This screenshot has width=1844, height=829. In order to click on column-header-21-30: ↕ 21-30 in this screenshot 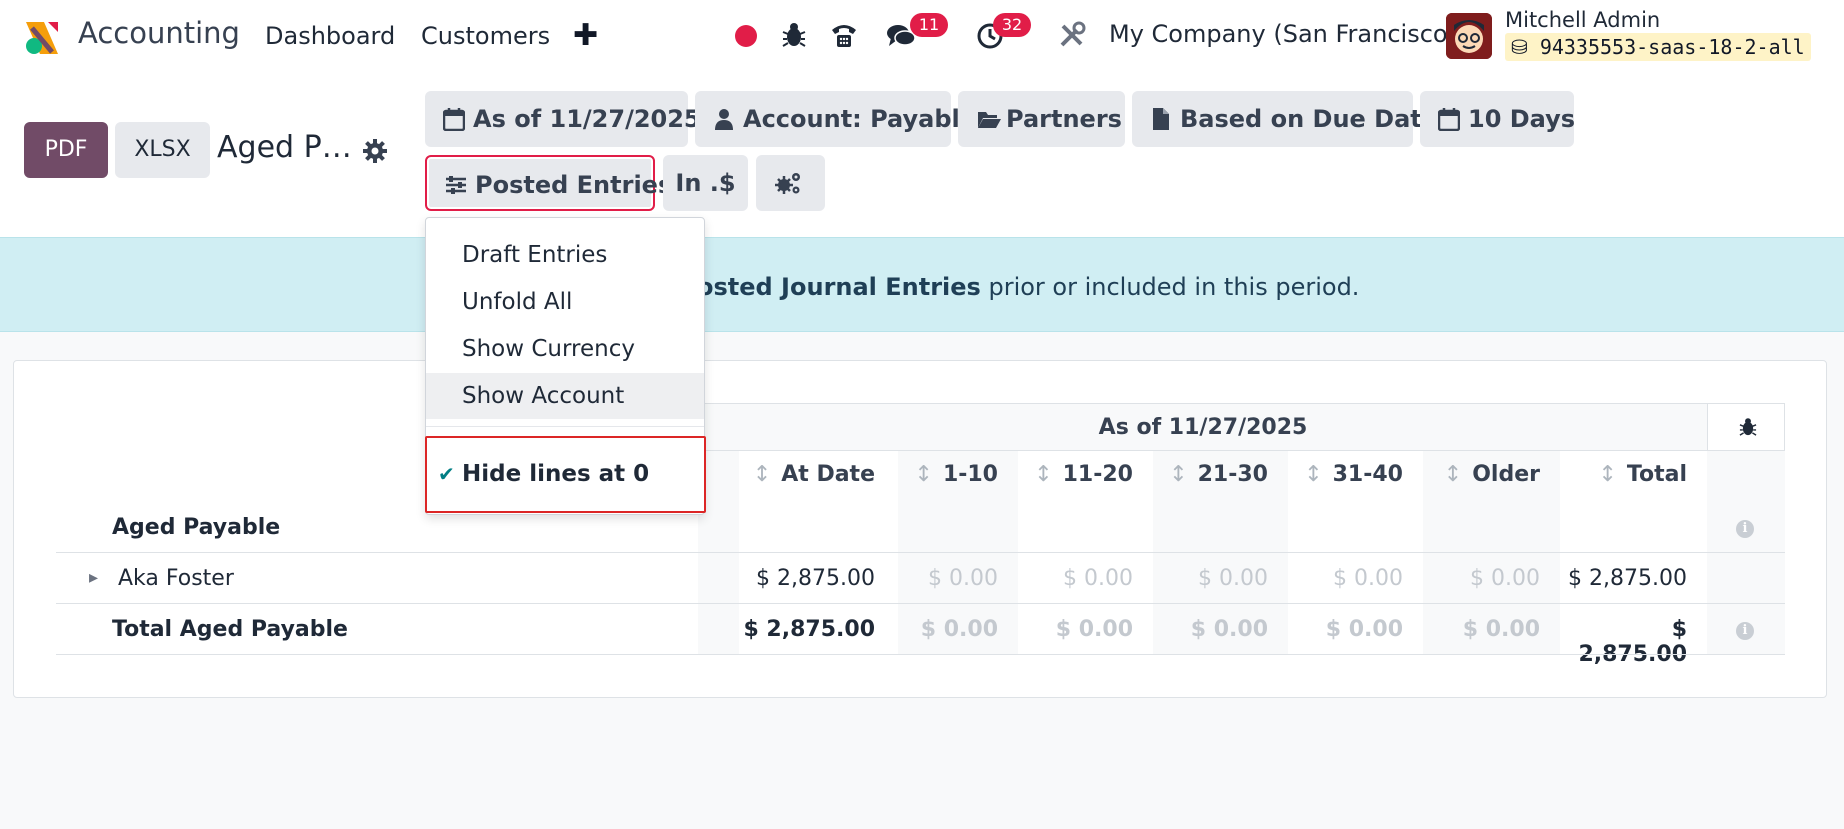, I will do `click(1210, 474)`.